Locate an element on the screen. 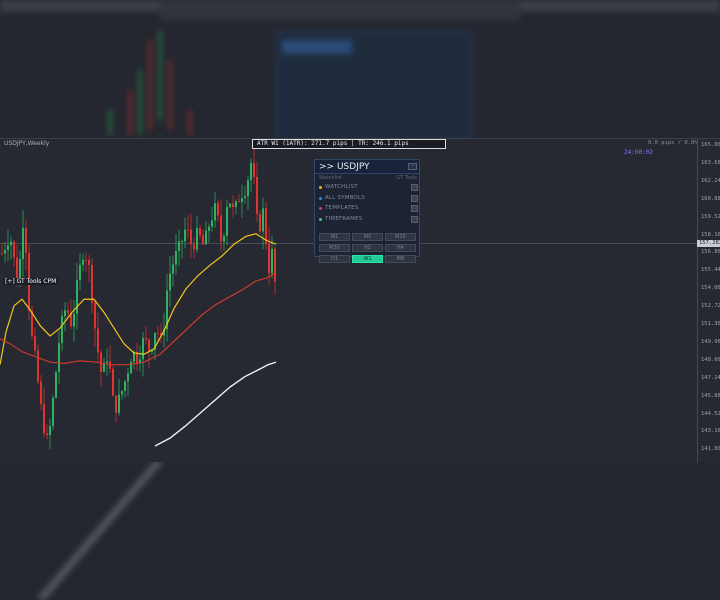  ma-white-line is located at coordinates (215, 404).